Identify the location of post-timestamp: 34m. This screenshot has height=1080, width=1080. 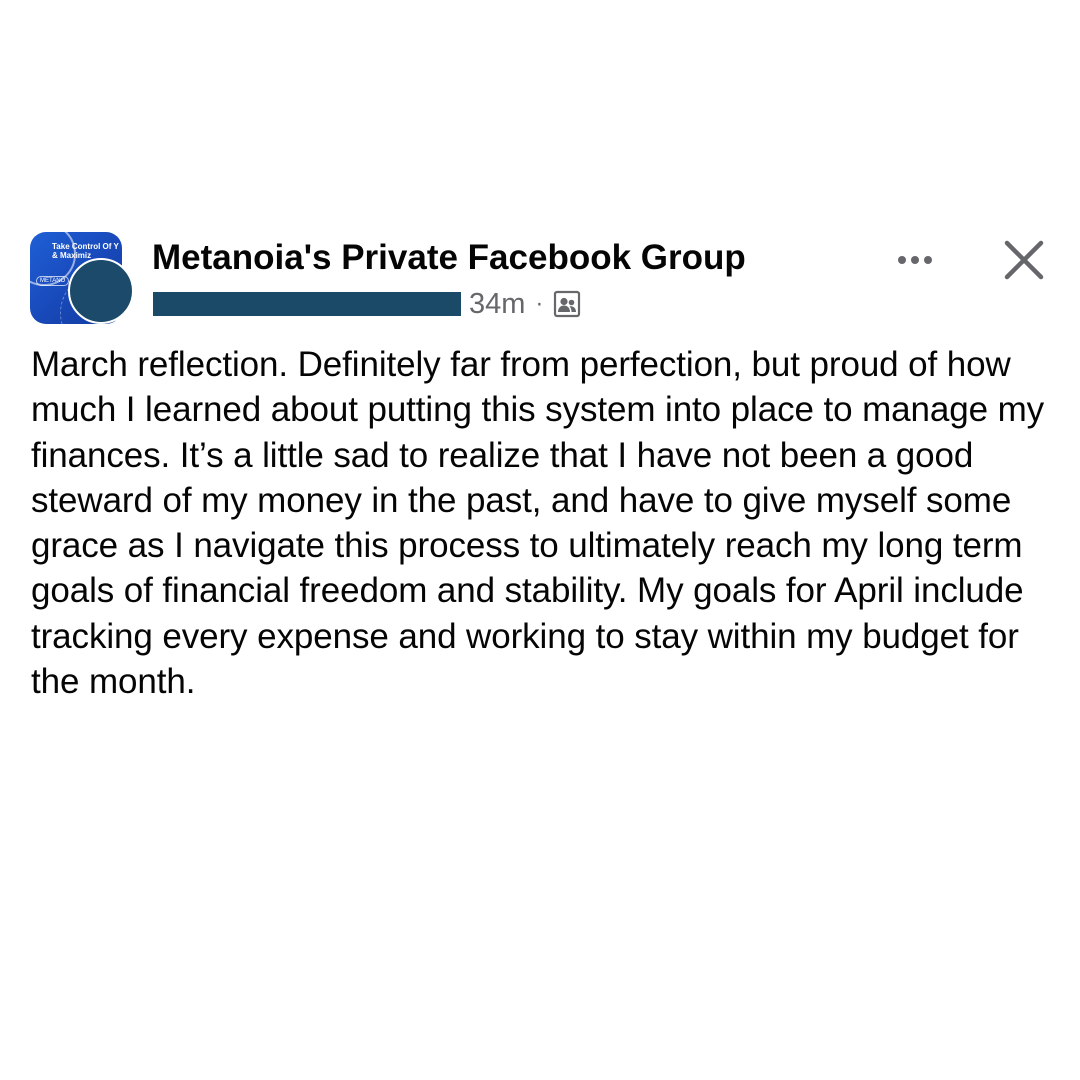
(497, 304).